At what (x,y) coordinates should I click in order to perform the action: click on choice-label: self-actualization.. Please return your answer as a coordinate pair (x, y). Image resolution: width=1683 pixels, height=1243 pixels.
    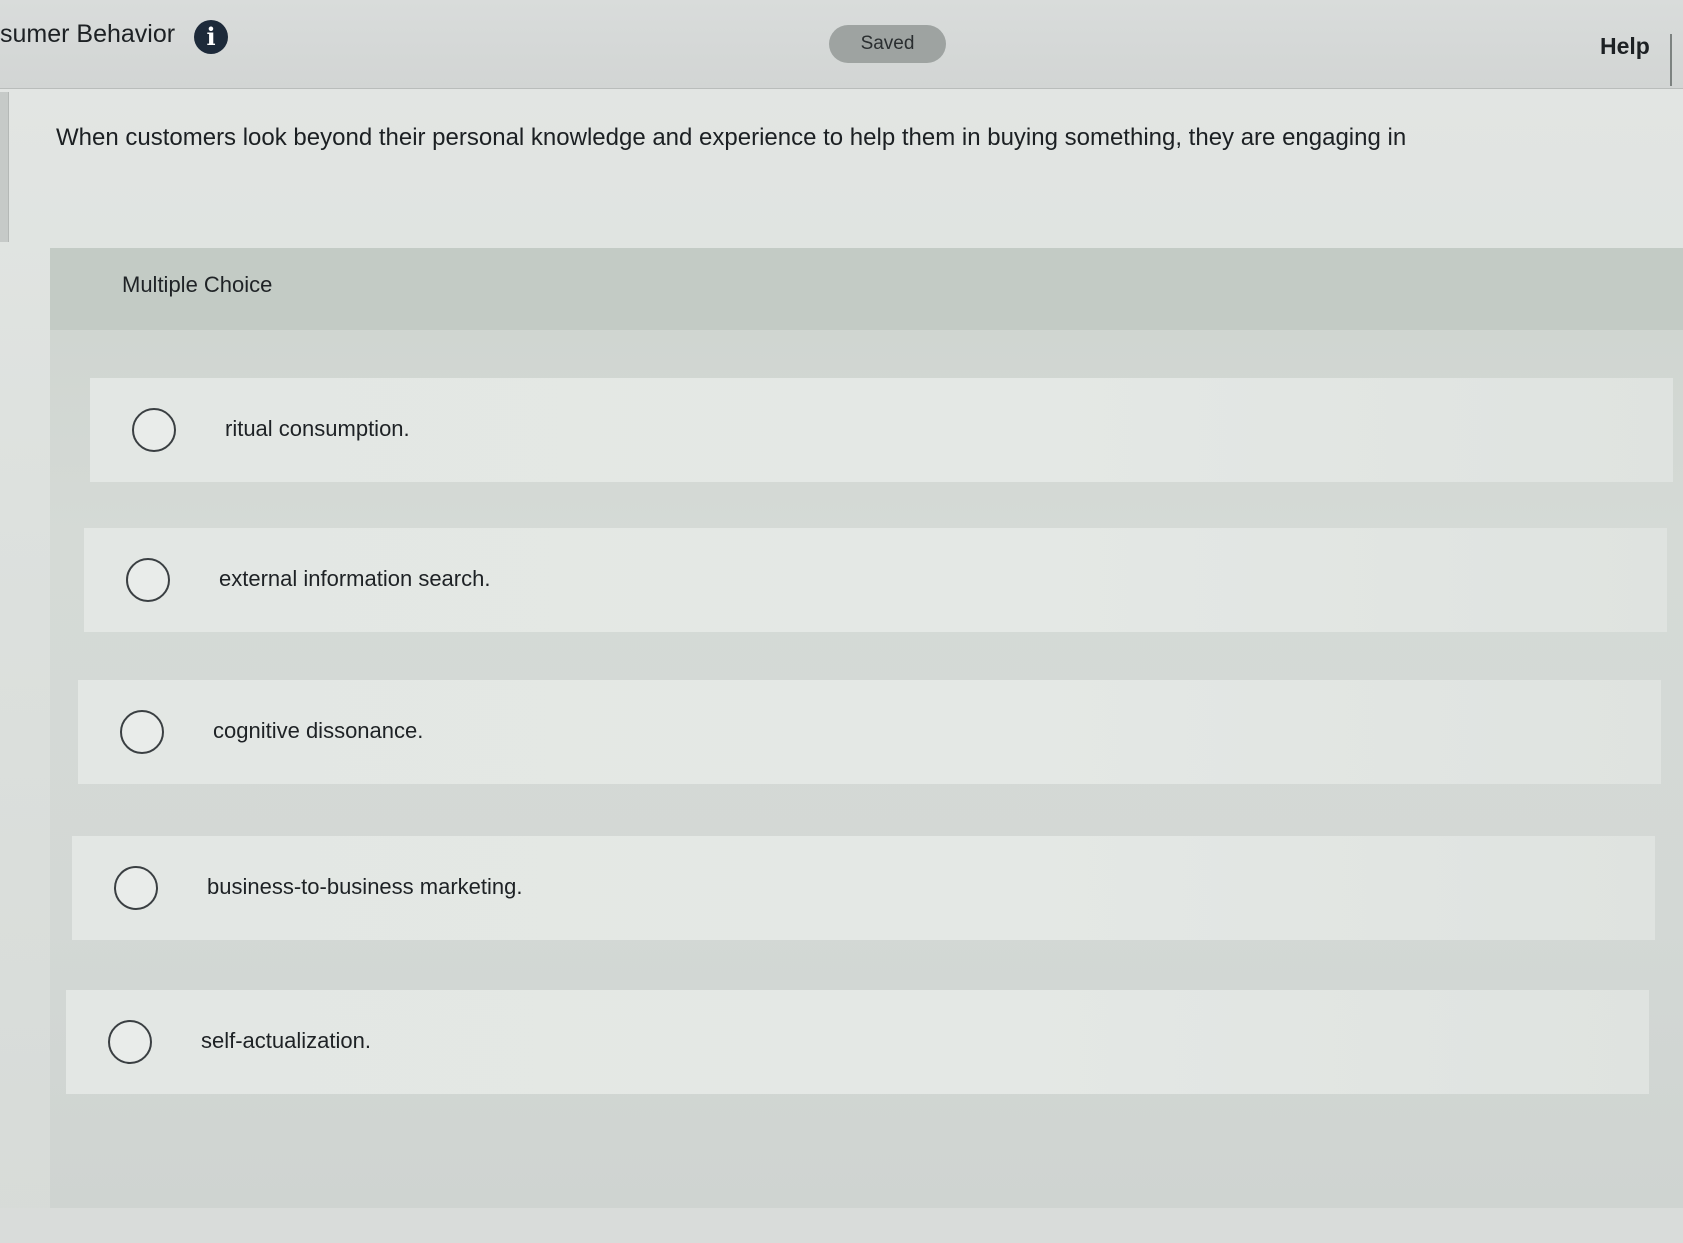
    Looking at the image, I should click on (286, 1041).